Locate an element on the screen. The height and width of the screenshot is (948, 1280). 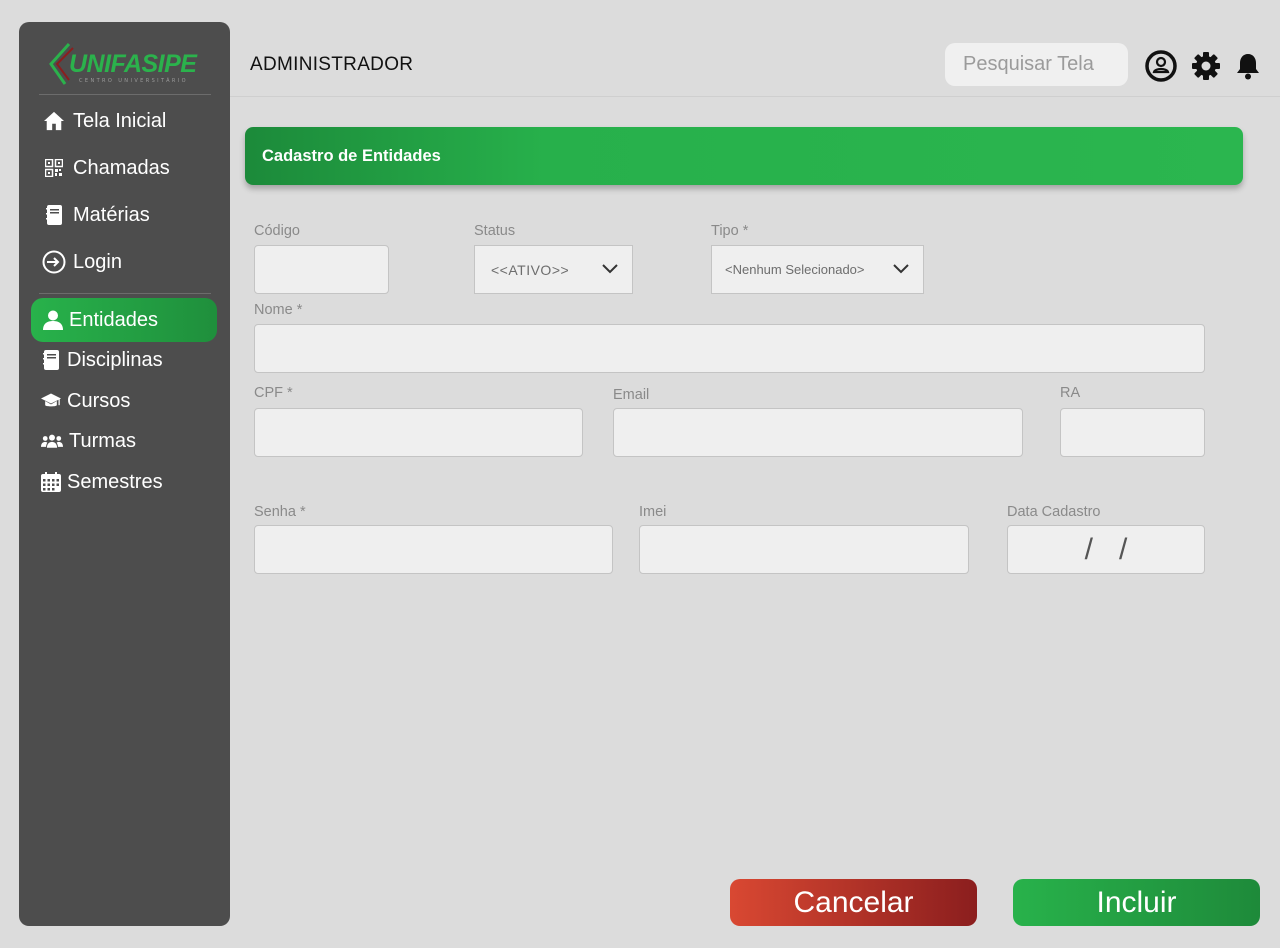
sidebar-item-label: Cursos is located at coordinates (99, 400).